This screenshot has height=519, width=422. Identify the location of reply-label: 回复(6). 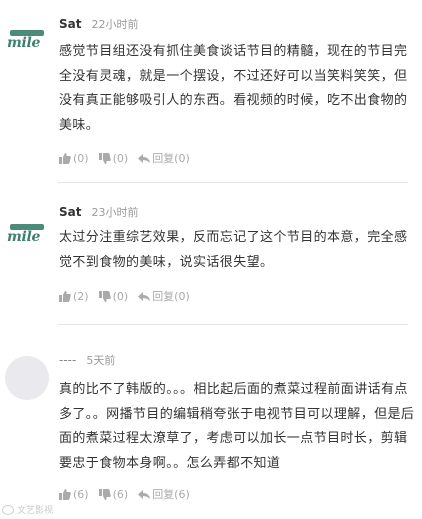
(171, 494).